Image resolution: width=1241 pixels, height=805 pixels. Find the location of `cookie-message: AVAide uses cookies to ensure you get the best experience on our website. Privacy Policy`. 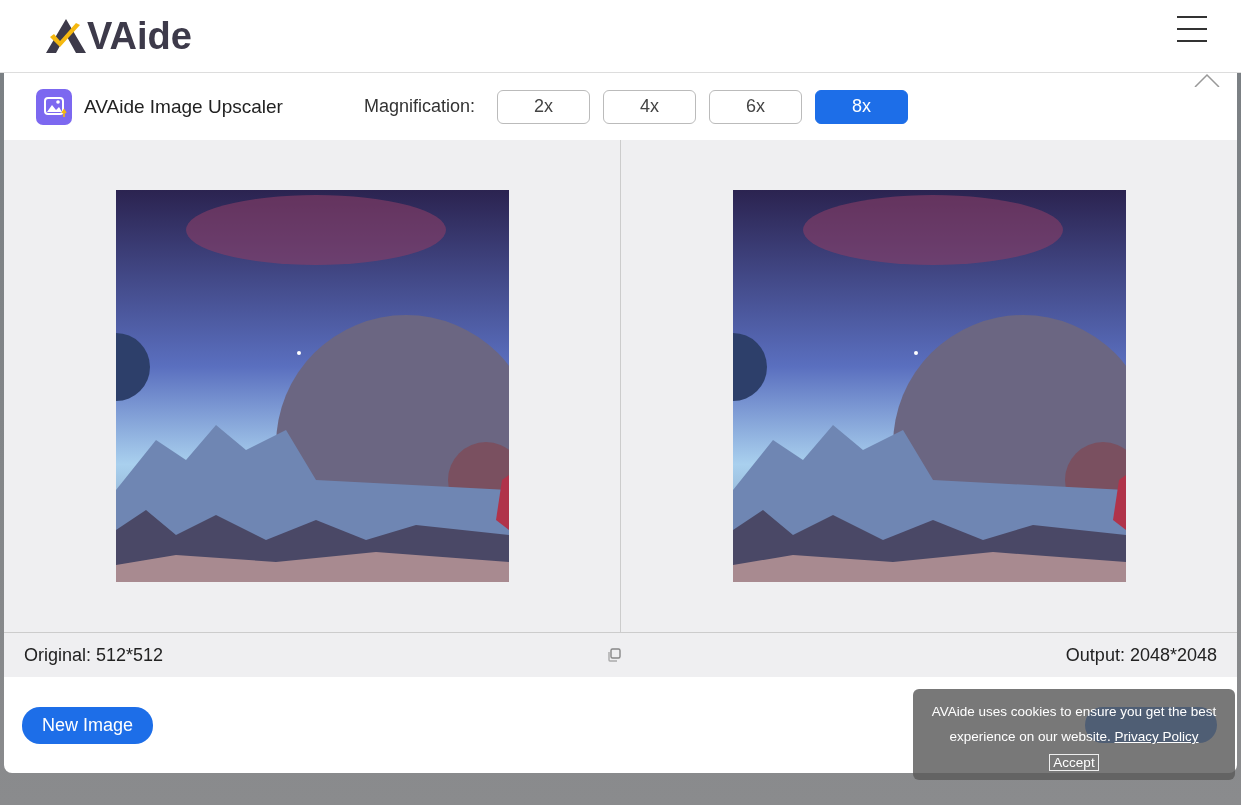

cookie-message: AVAide uses cookies to ensure you get the best experience on our website. Privacy Policy is located at coordinates (1074, 724).